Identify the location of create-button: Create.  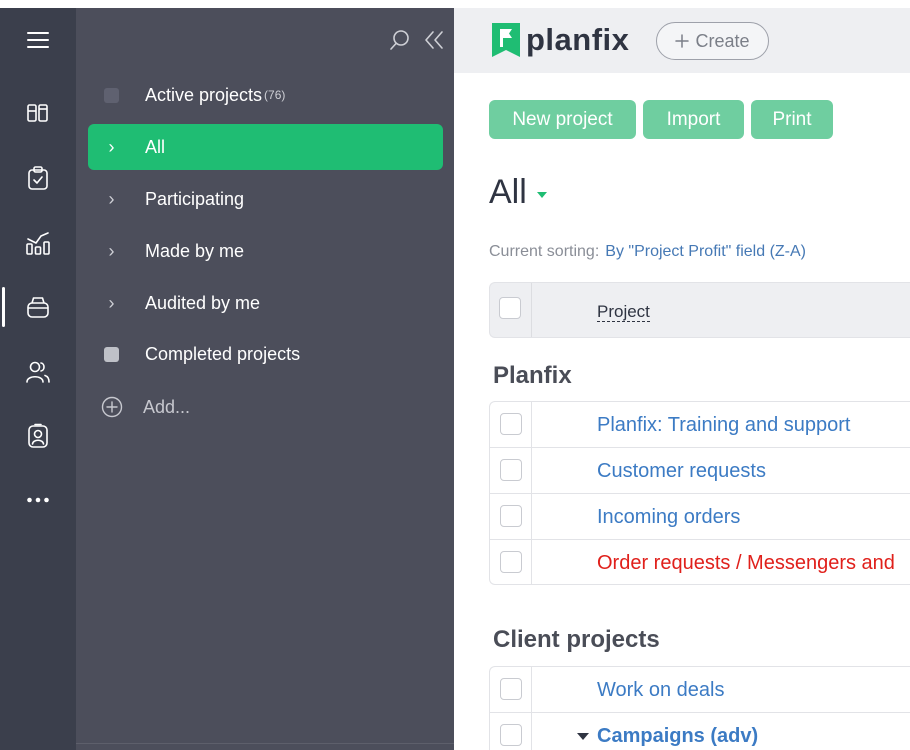
(712, 41).